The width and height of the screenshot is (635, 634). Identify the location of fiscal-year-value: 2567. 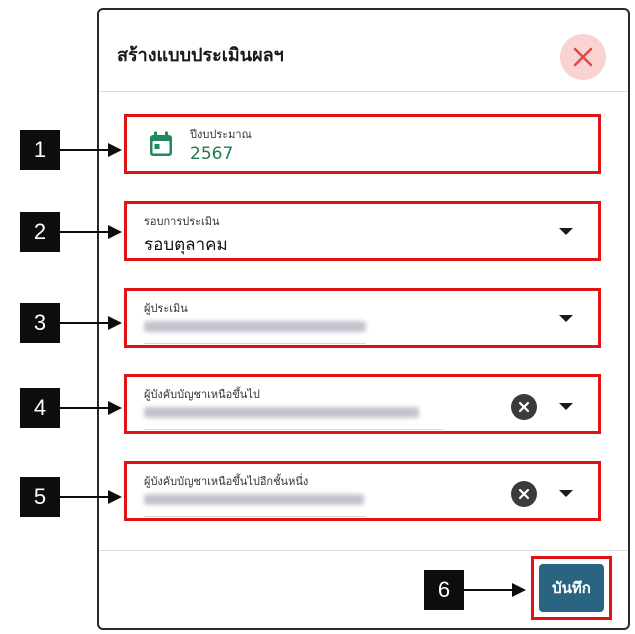
(212, 154).